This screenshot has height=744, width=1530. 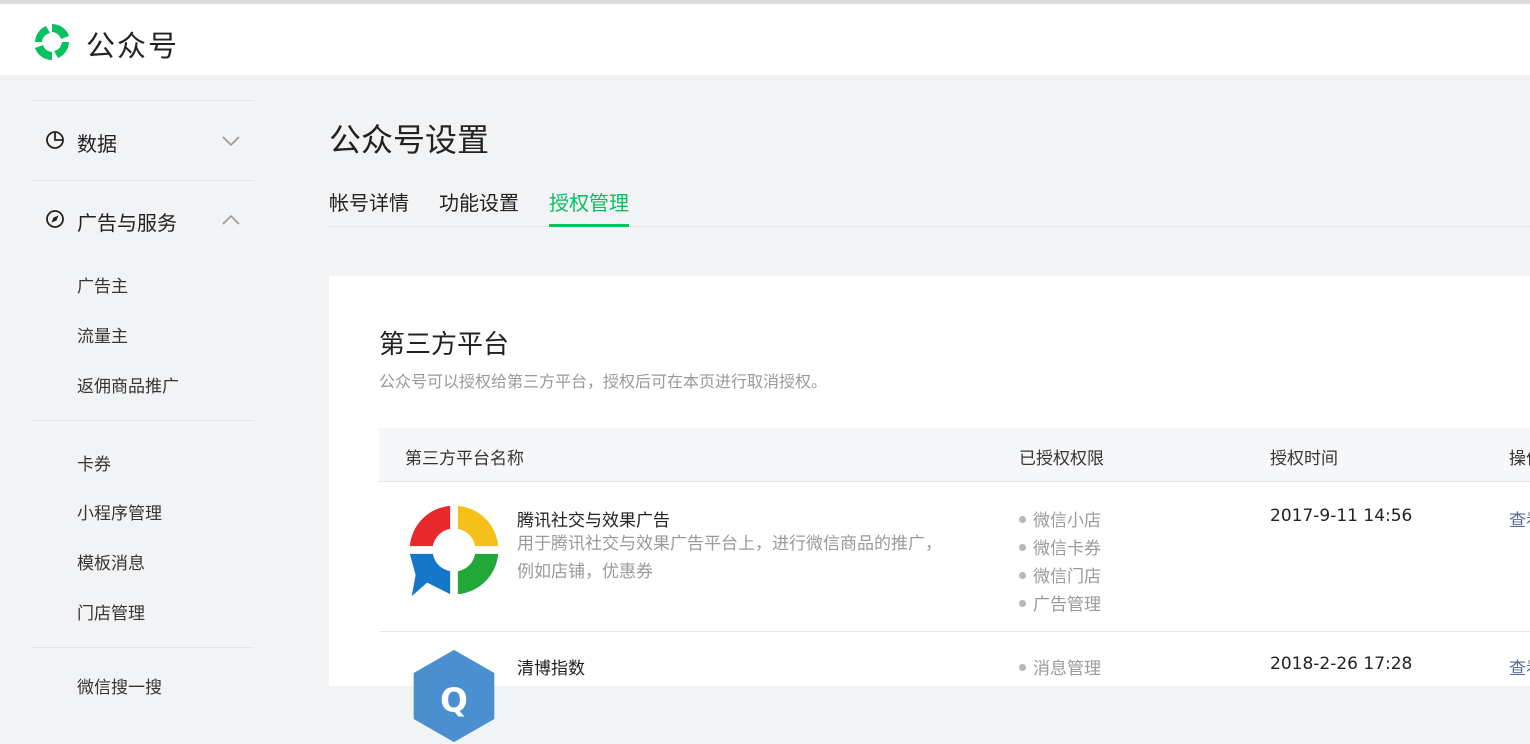 What do you see at coordinates (119, 511) in the screenshot?
I see `sidebar-item-mini-programs: 小程序管理` at bounding box center [119, 511].